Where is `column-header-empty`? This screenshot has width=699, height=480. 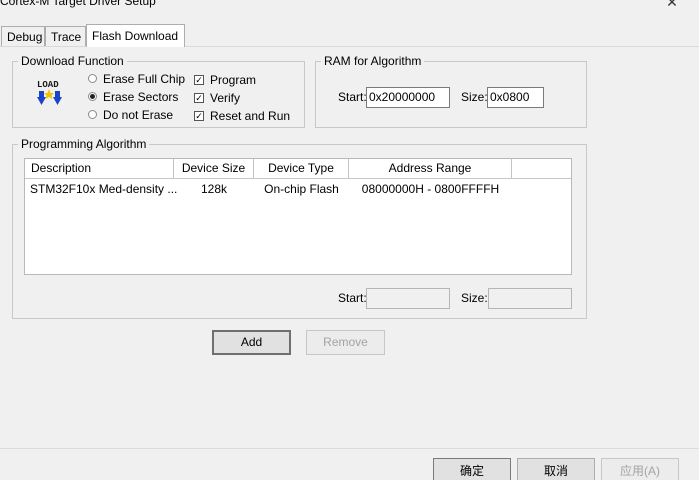
column-header-empty is located at coordinates (541, 169).